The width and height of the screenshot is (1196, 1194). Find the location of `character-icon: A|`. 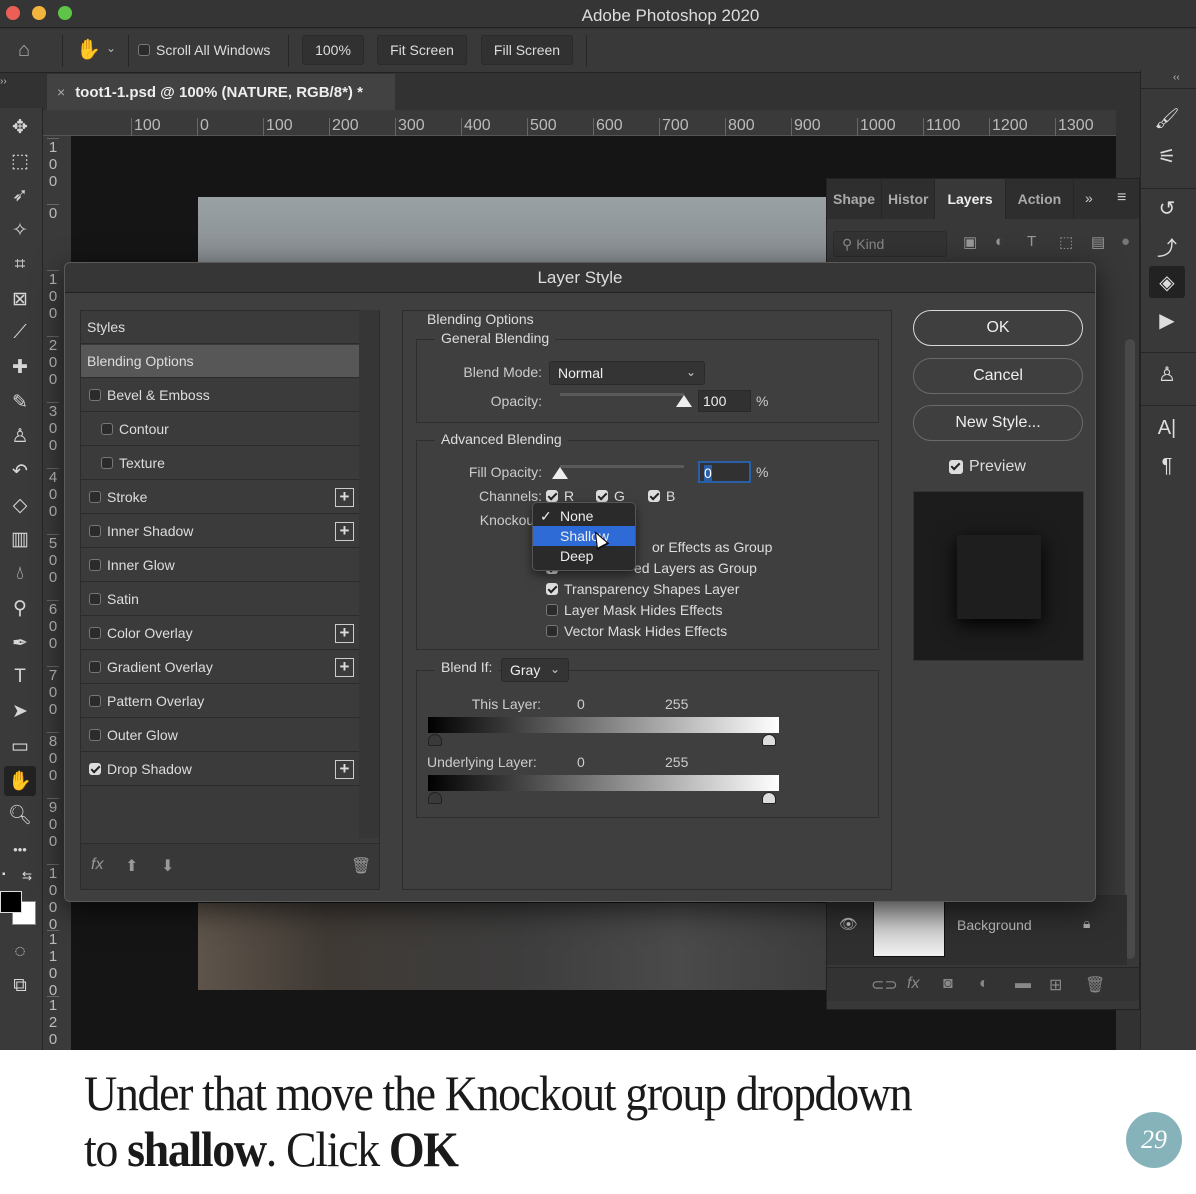

character-icon: A| is located at coordinates (1167, 428).